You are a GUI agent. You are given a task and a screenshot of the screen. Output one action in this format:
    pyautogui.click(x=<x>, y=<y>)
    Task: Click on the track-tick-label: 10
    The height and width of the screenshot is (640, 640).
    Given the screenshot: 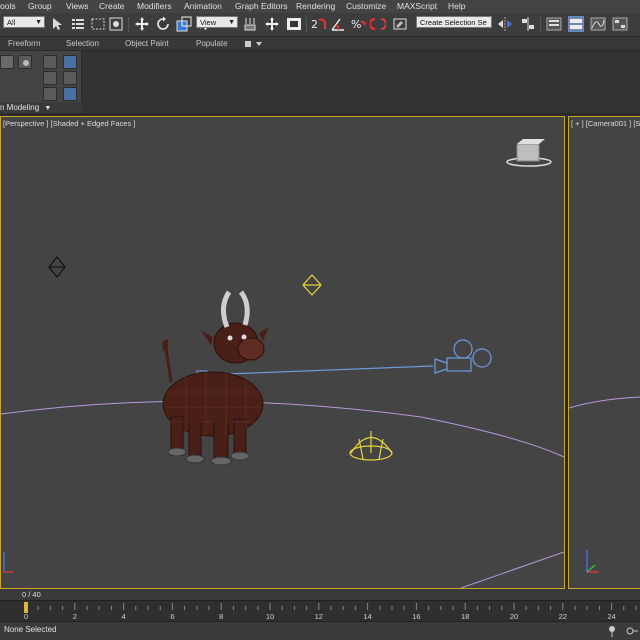 What is the action you would take?
    pyautogui.click(x=270, y=616)
    